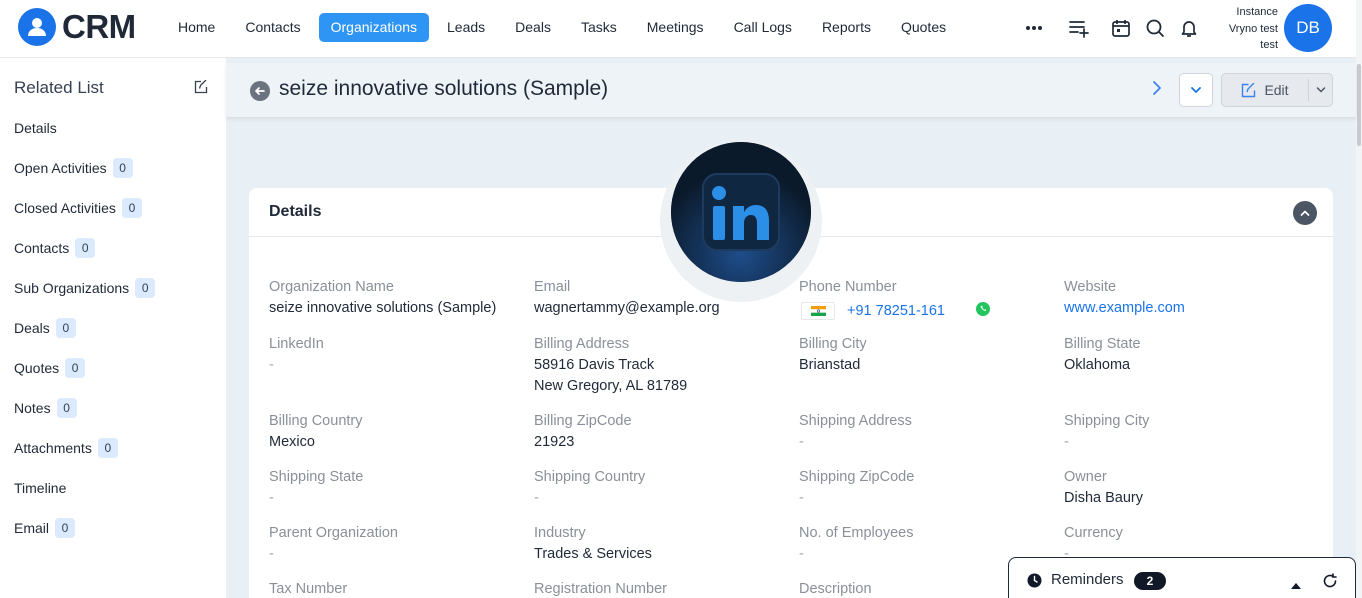 The height and width of the screenshot is (598, 1362). Describe the element at coordinates (66, 448) in the screenshot. I see `sidebar-item-attachments: Attachments 0` at that location.